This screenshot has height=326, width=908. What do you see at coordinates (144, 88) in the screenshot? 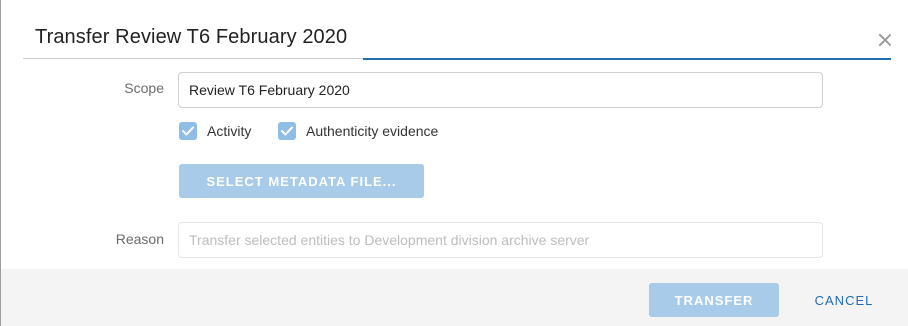
I see `scope-label: Scope` at bounding box center [144, 88].